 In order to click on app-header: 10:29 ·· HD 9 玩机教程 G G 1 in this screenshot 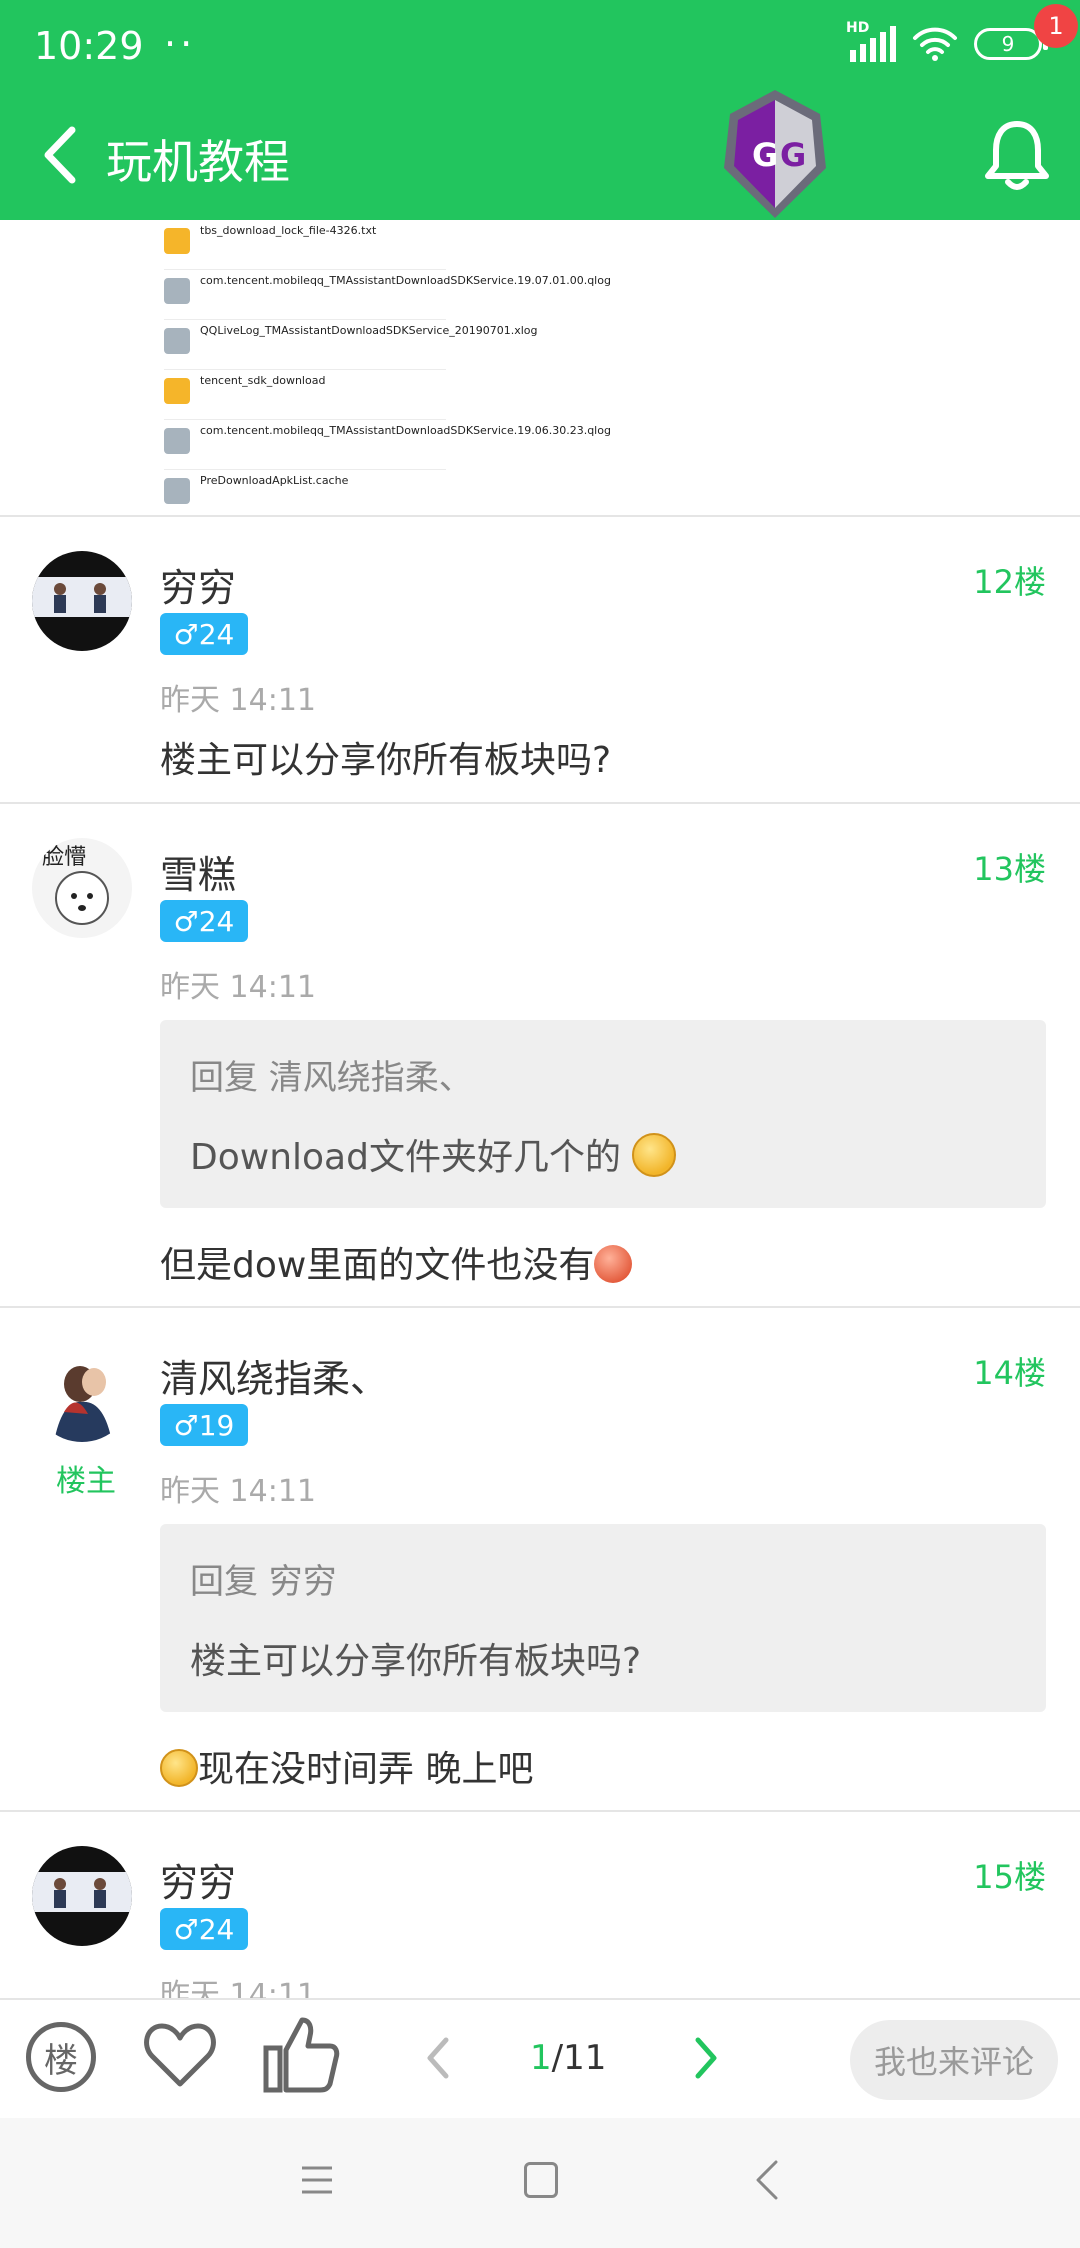, I will do `click(540, 110)`.